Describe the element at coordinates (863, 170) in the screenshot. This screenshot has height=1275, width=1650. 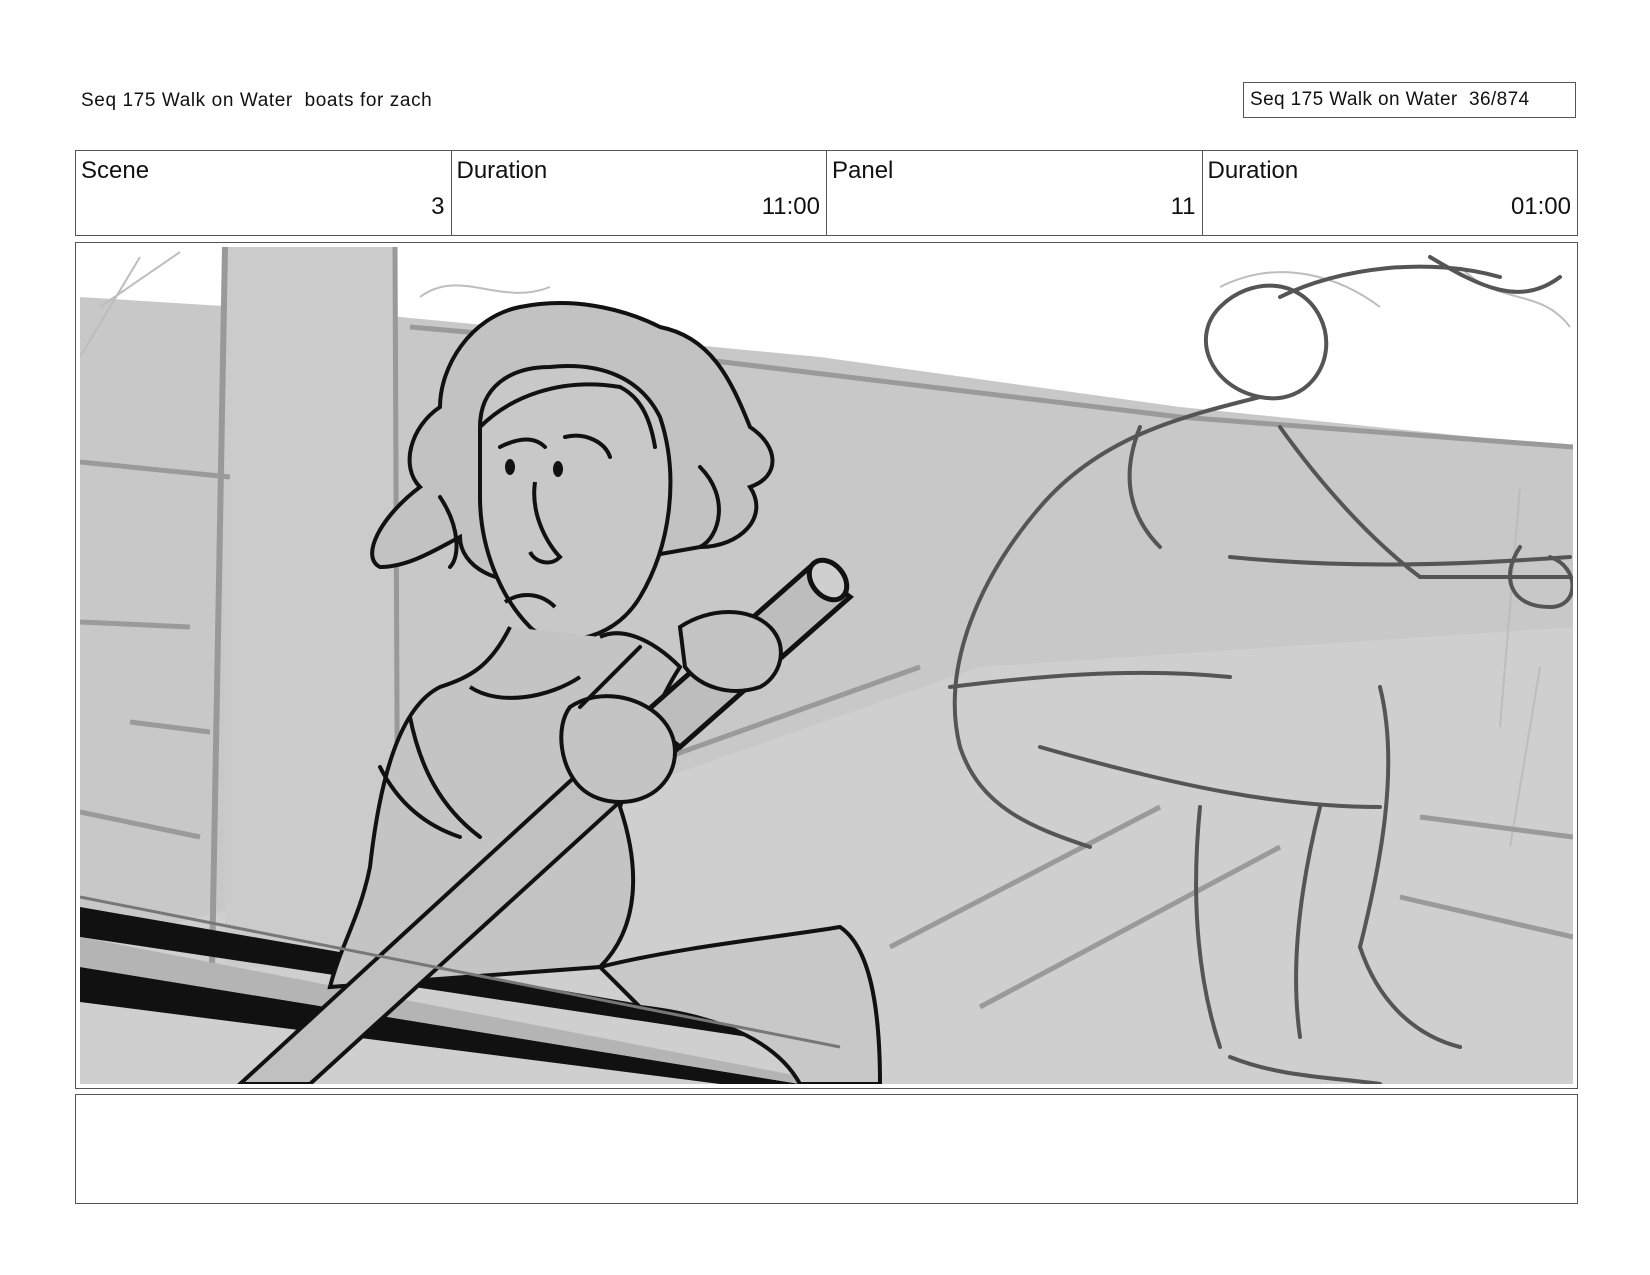
I see `panel-label: Panel` at that location.